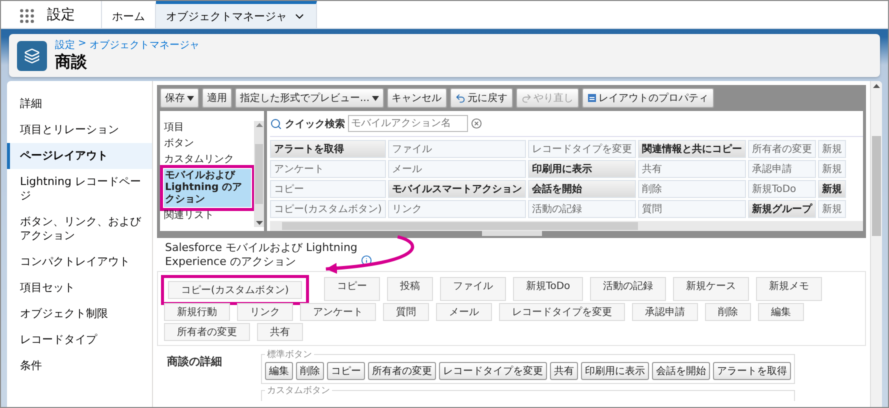  I want to click on category-item: モバイルおよび Lightning のアクション, so click(207, 188).